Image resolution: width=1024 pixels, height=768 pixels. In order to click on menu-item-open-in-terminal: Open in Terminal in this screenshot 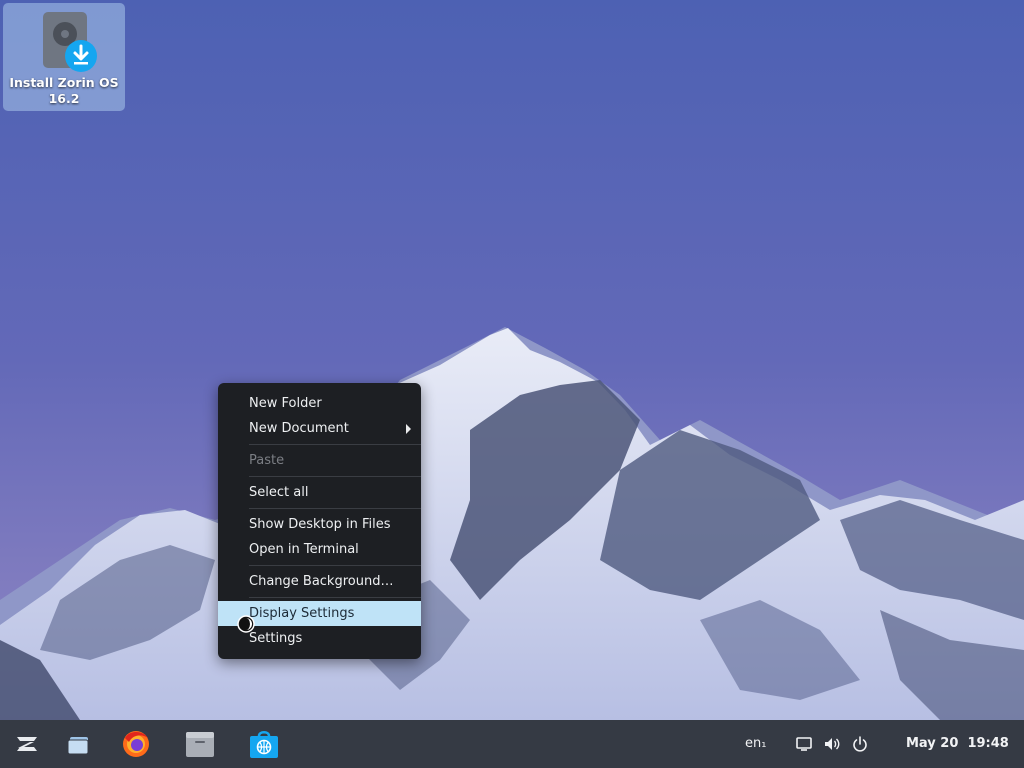, I will do `click(319, 549)`.